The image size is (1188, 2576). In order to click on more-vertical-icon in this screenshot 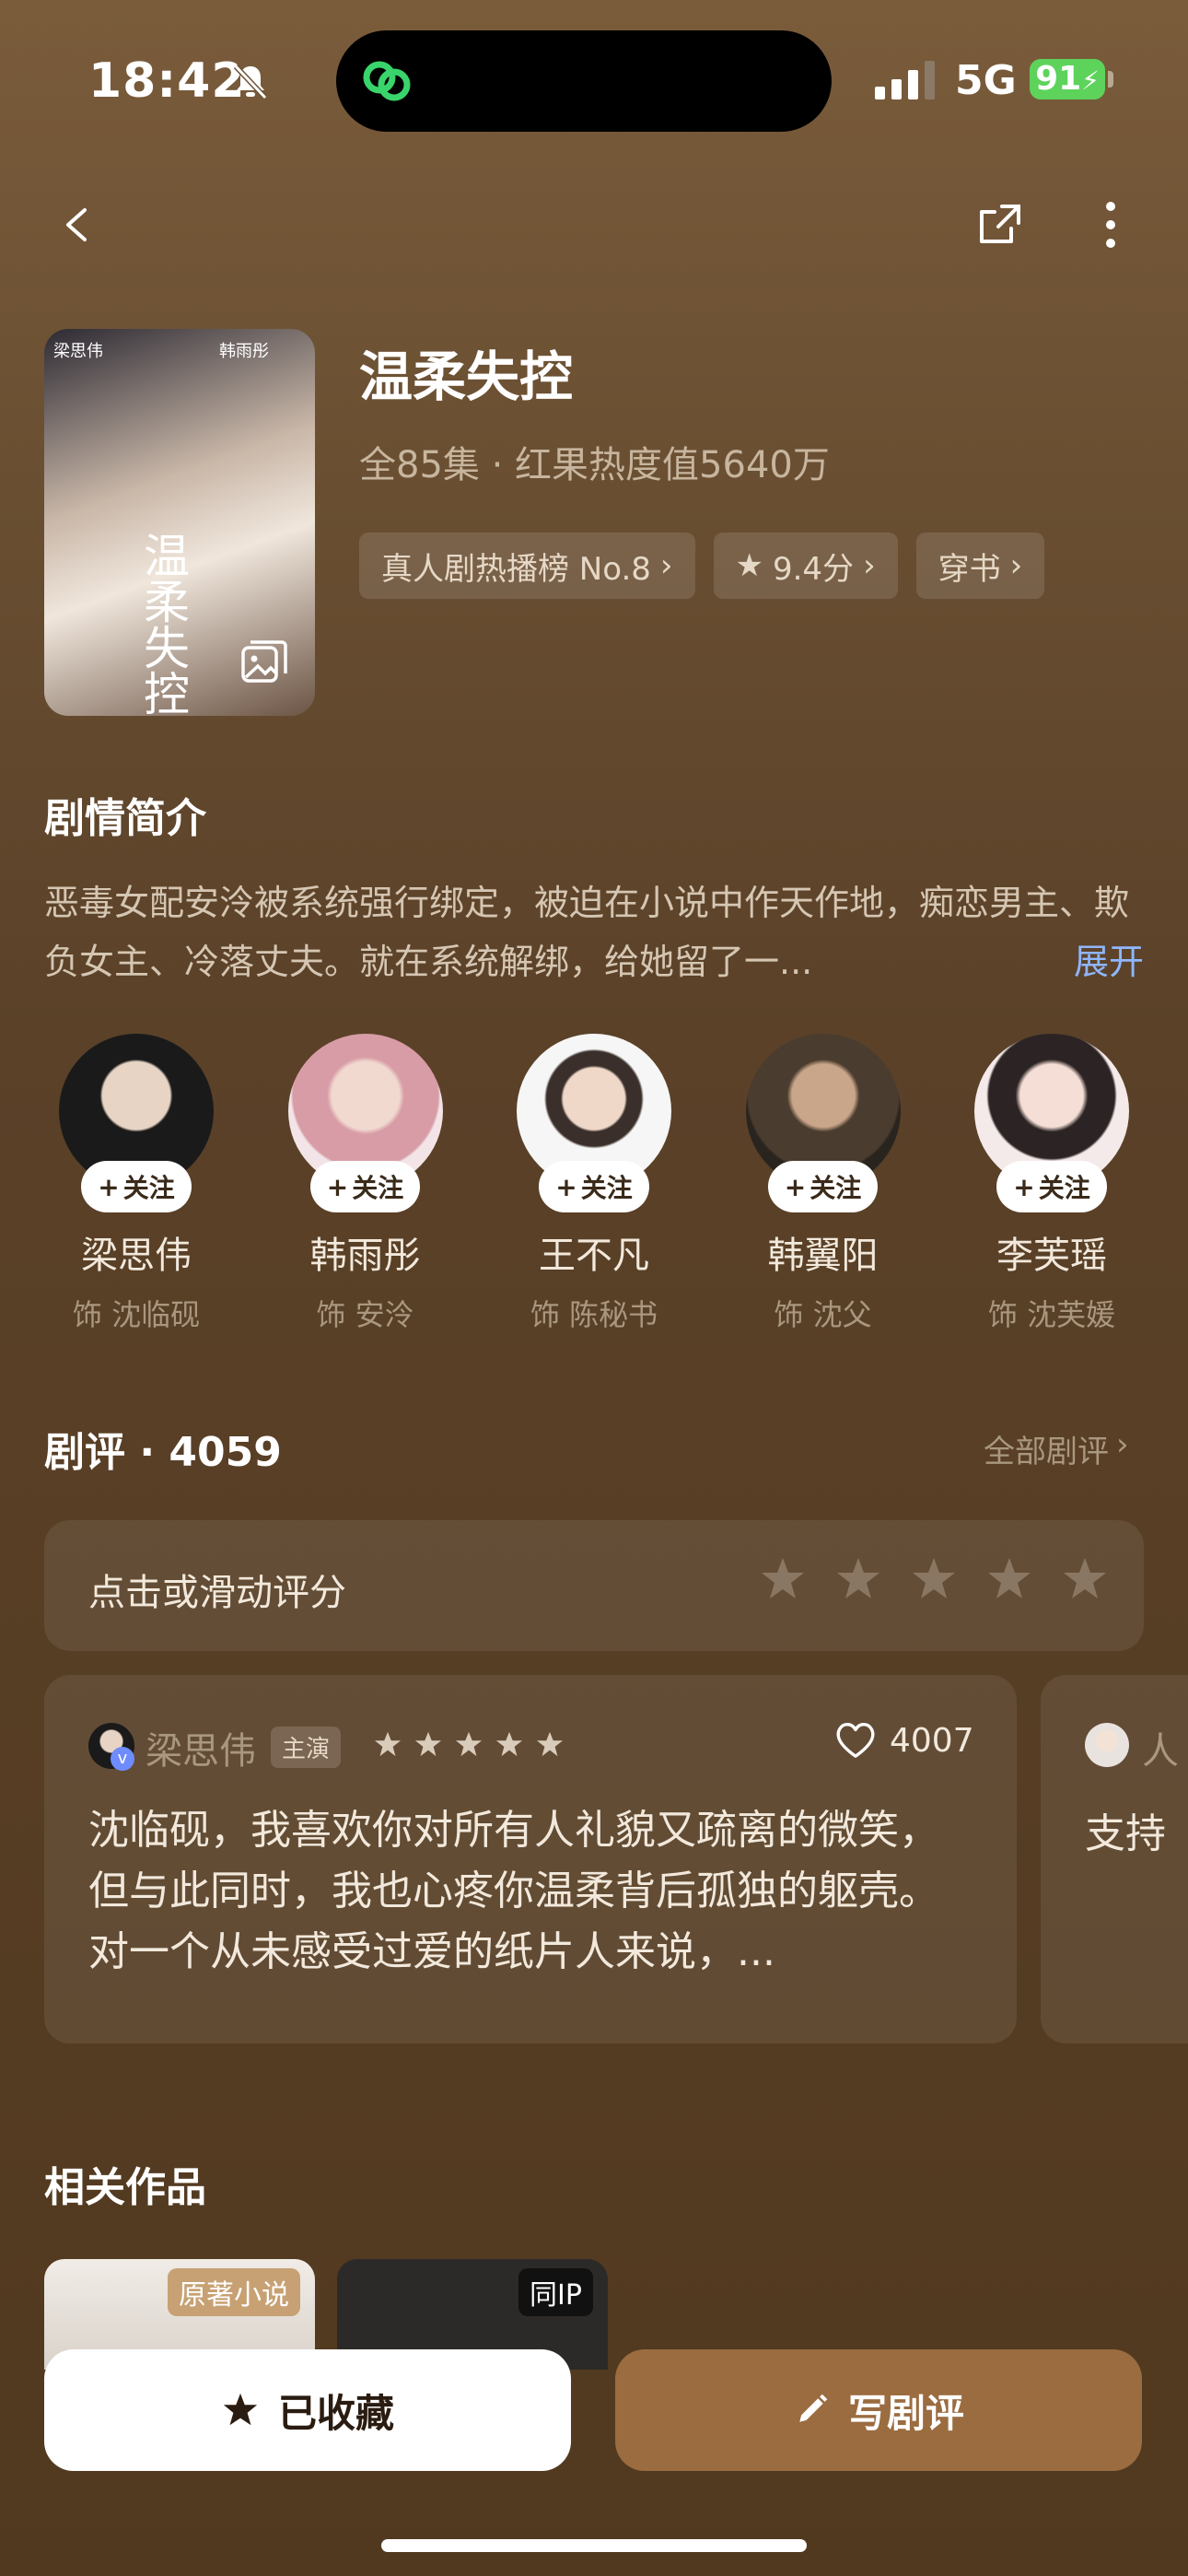, I will do `click(1110, 225)`.